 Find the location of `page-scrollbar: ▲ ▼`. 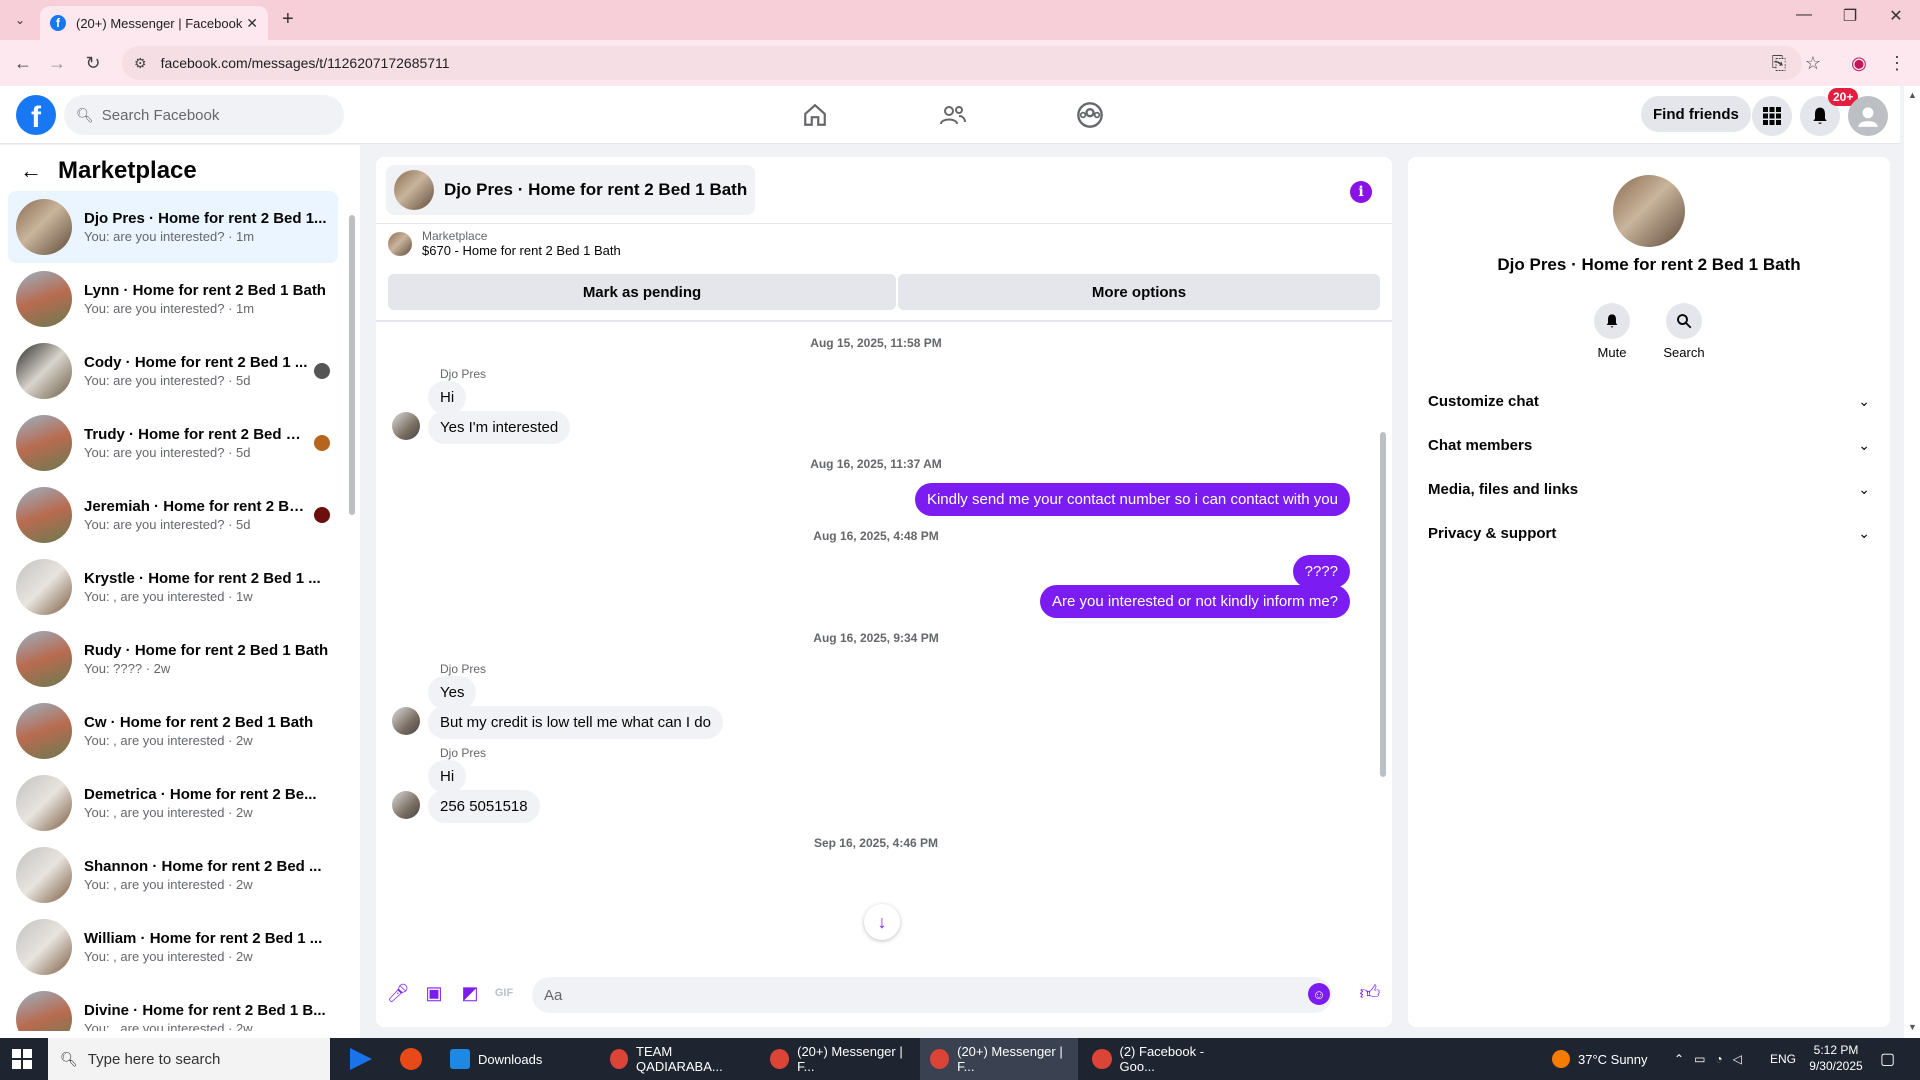

page-scrollbar: ▲ ▼ is located at coordinates (1912, 562).